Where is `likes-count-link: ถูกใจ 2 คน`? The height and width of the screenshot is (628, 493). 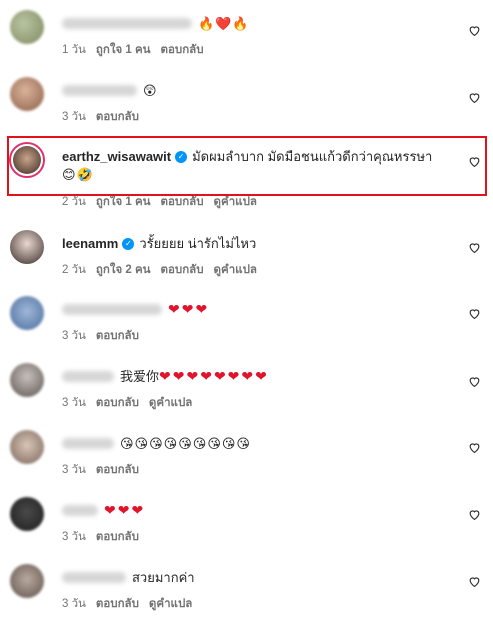 likes-count-link: ถูกใจ 2 คน is located at coordinates (123, 270).